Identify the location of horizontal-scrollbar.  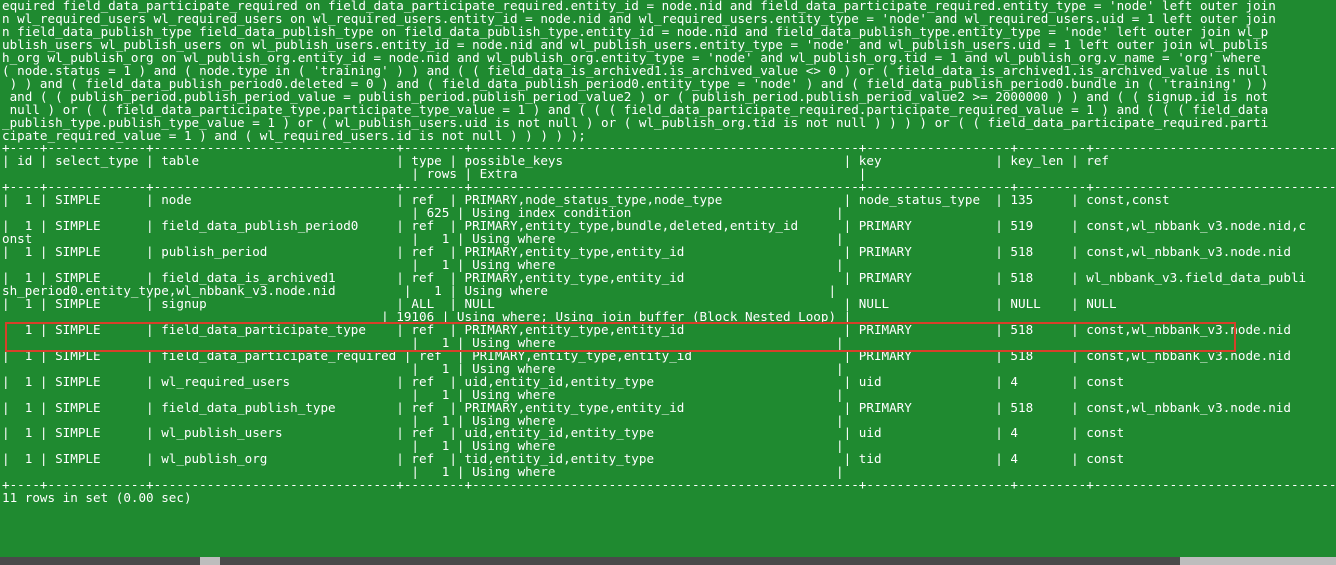
(668, 561).